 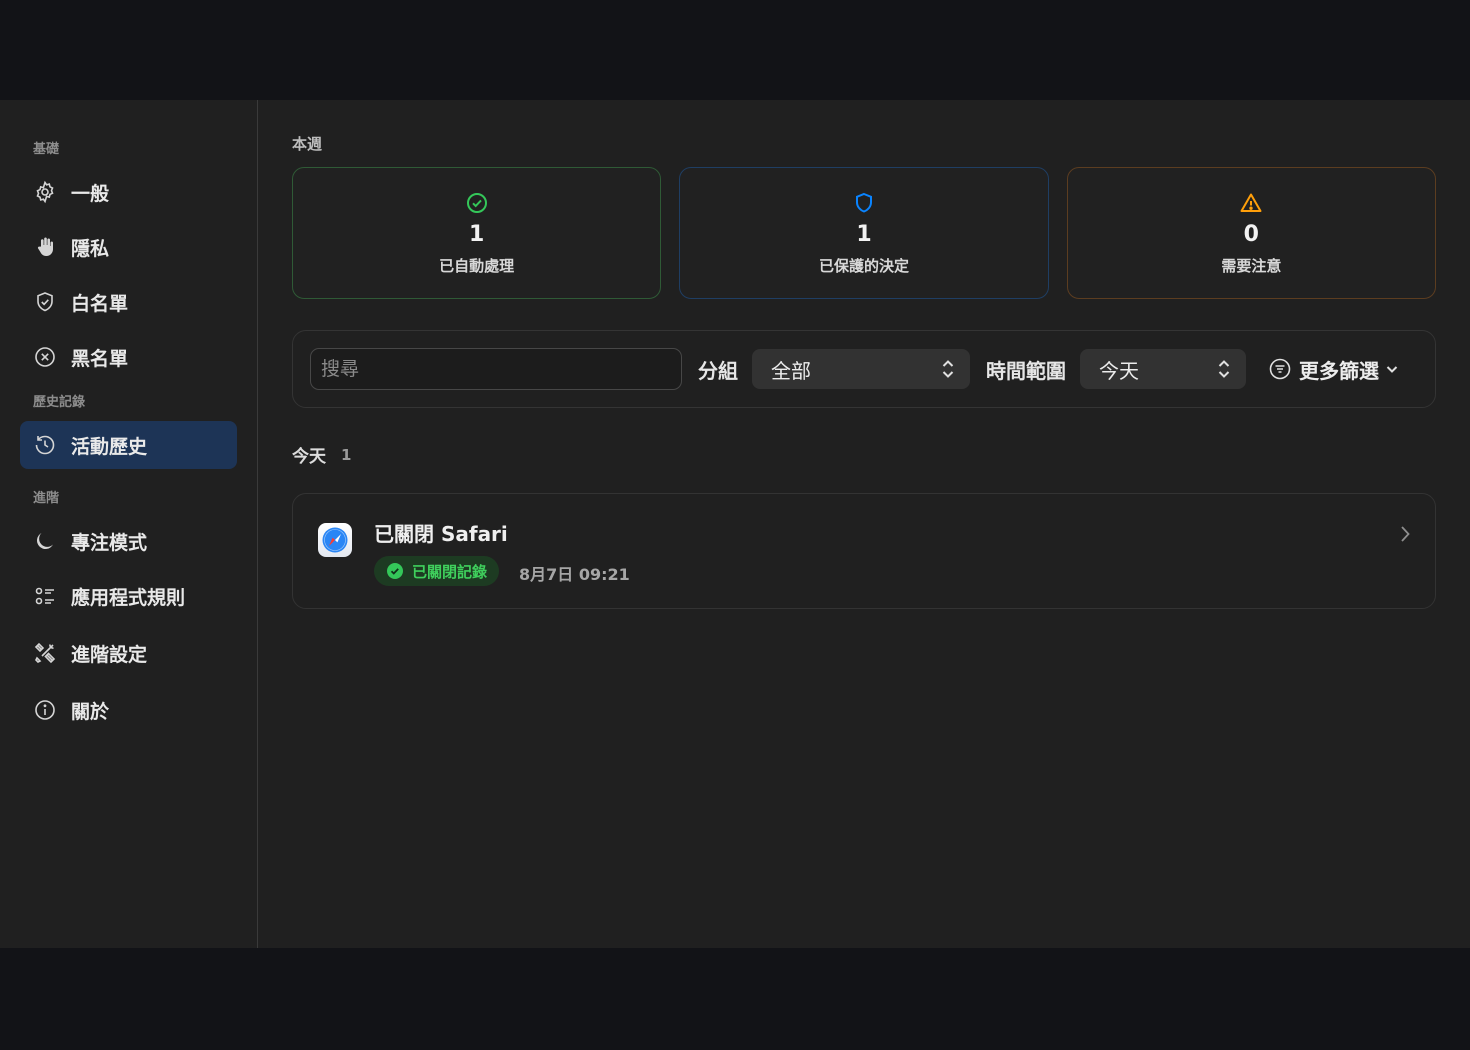 I want to click on sidebar-section-advanced: 進階, so click(x=46, y=498).